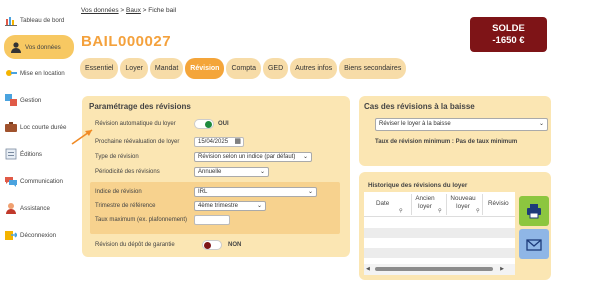 This screenshot has height=298, width=600. Describe the element at coordinates (253, 157) in the screenshot. I see `type-revision-select: Révision selon un indice (par défaut) ⌄` at that location.